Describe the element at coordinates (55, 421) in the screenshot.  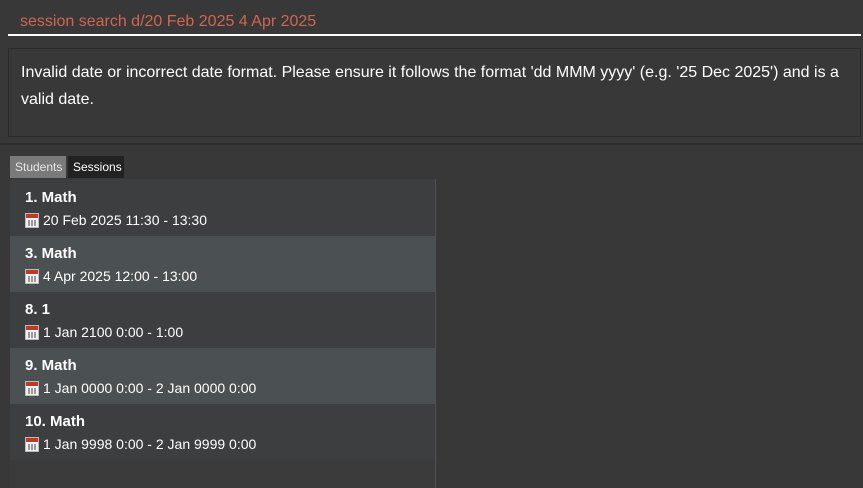
I see `session-title: 10. Math` at that location.